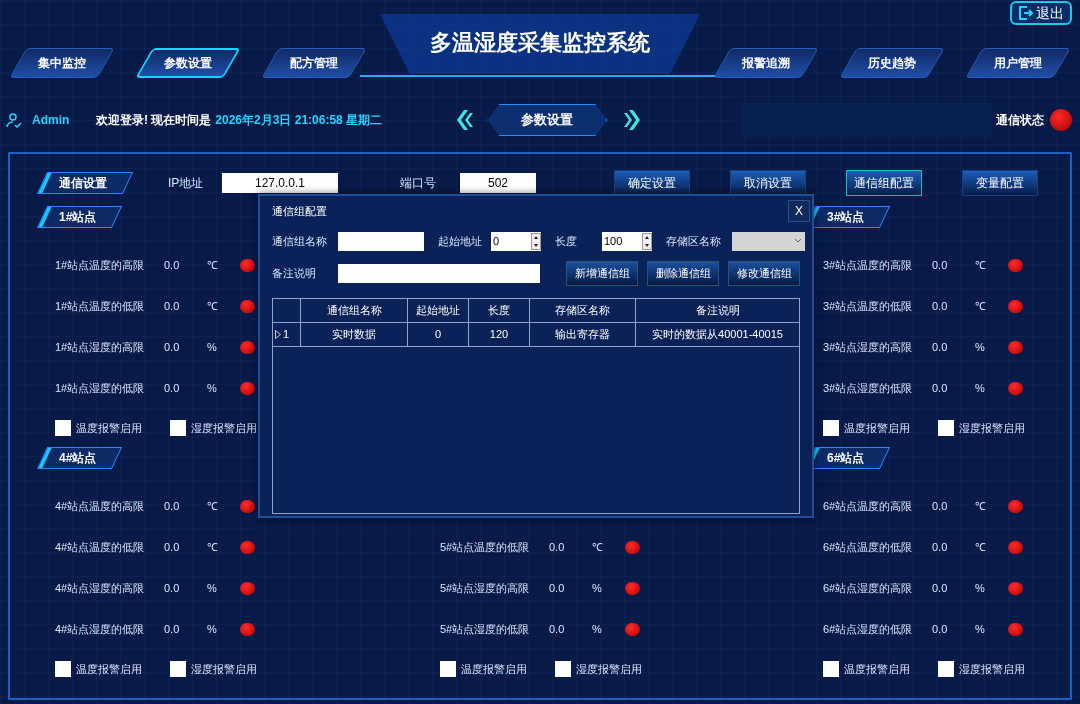 This screenshot has width=1080, height=704. What do you see at coordinates (100, 307) in the screenshot?
I see `limit-label: 1#站点温度的低限` at bounding box center [100, 307].